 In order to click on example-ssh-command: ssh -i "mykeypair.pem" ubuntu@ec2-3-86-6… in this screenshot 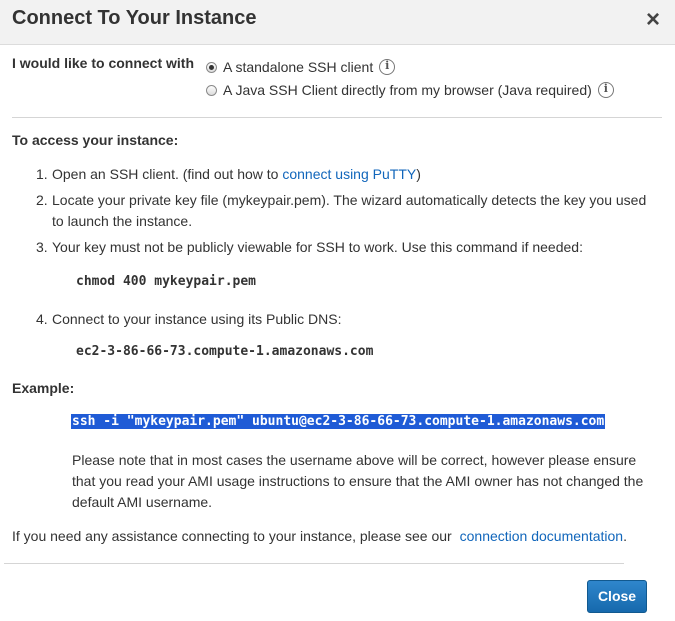, I will do `click(338, 421)`.